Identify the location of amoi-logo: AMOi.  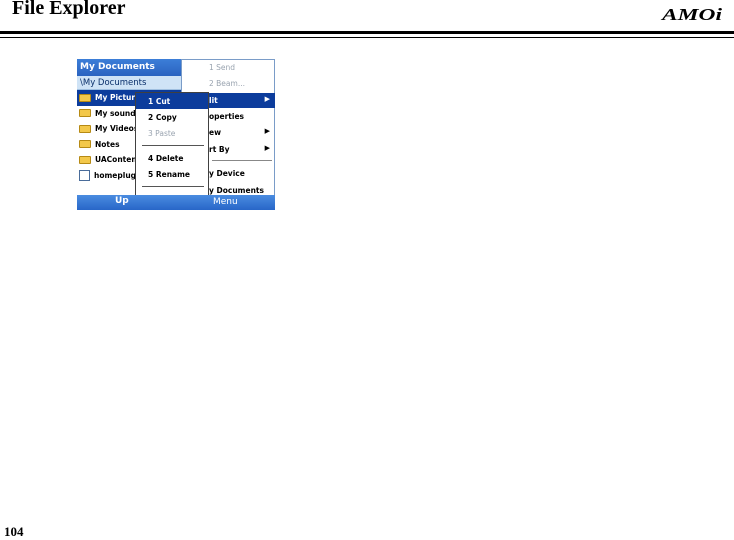
(692, 14).